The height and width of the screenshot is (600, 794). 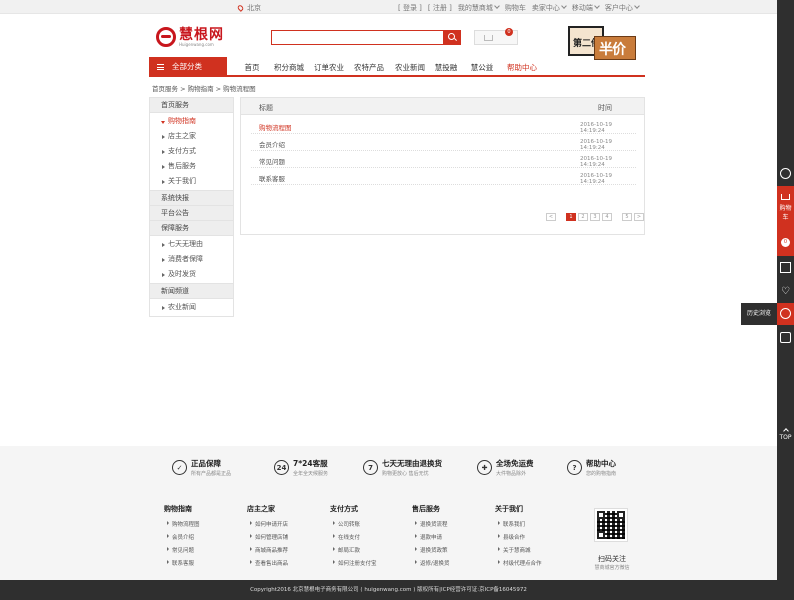 I want to click on search-input, so click(x=357, y=37).